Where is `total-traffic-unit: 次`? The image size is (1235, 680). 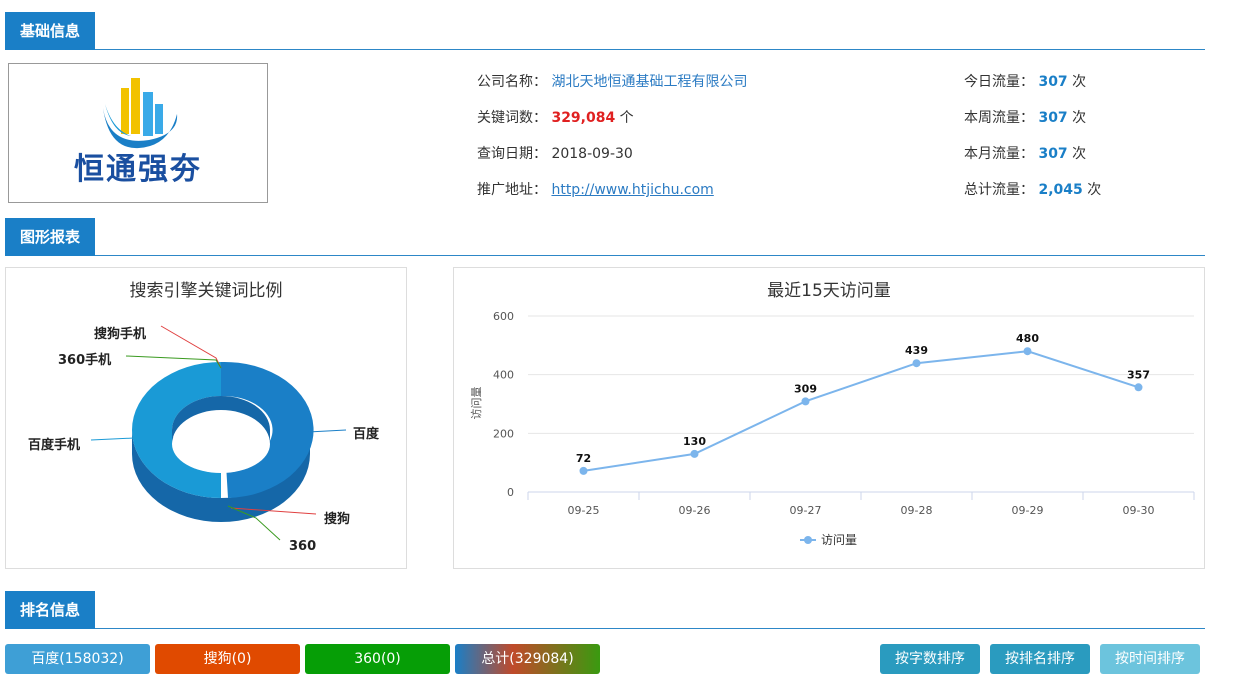 total-traffic-unit: 次 is located at coordinates (1094, 190).